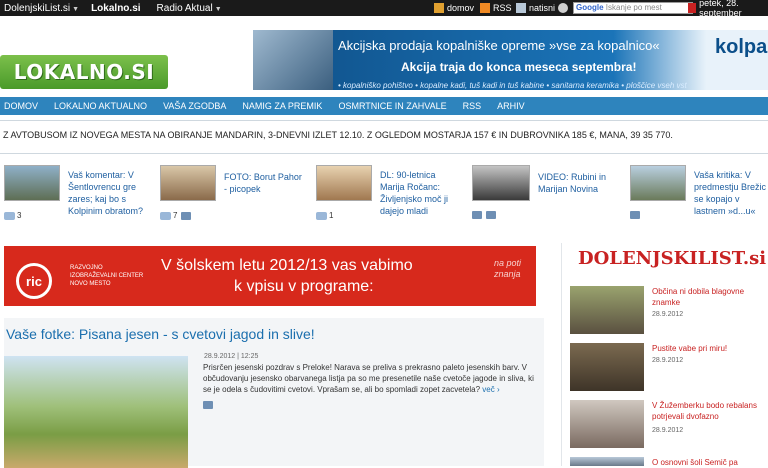 The image size is (768, 468). Describe the element at coordinates (535, 8) in the screenshot. I see `print-link: natisni` at that location.